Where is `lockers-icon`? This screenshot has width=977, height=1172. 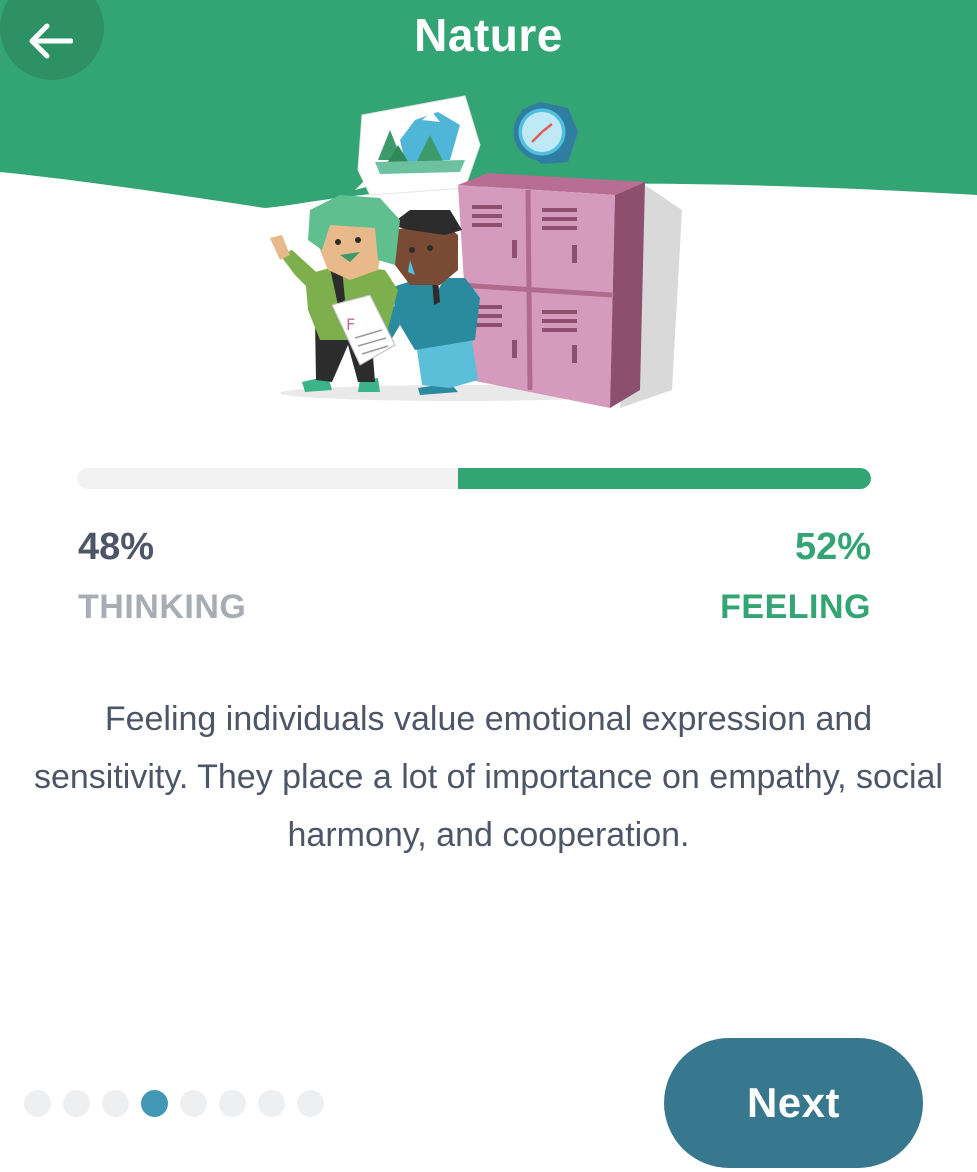 lockers-icon is located at coordinates (551, 290).